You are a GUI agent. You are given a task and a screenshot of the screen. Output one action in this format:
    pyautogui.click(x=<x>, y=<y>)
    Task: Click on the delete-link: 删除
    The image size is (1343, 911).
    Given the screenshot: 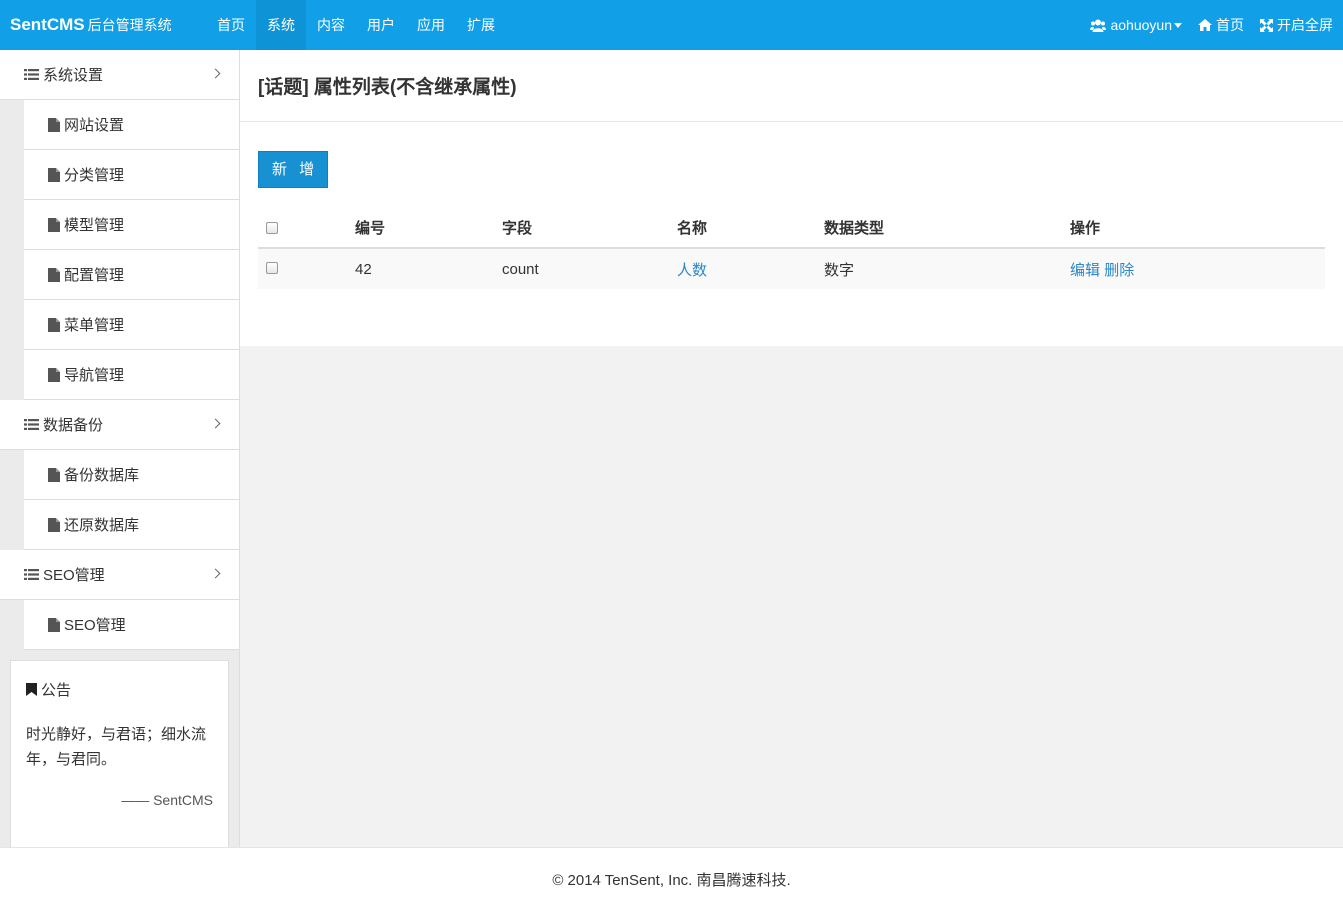 What is the action you would take?
    pyautogui.click(x=1119, y=270)
    